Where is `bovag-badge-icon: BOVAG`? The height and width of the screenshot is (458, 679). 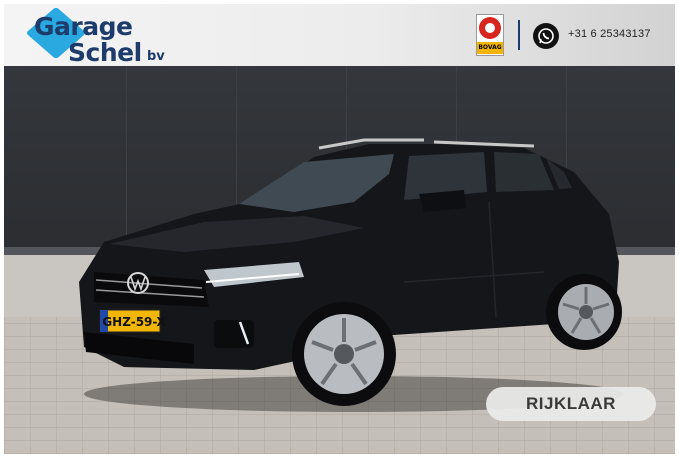 bovag-badge-icon: BOVAG is located at coordinates (490, 35).